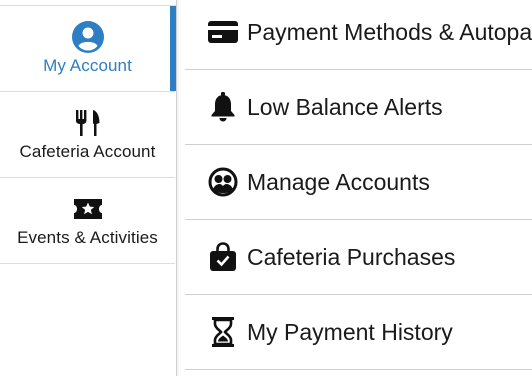 The width and height of the screenshot is (532, 376). I want to click on sidebar-item-my-account: My Account, so click(88, 49).